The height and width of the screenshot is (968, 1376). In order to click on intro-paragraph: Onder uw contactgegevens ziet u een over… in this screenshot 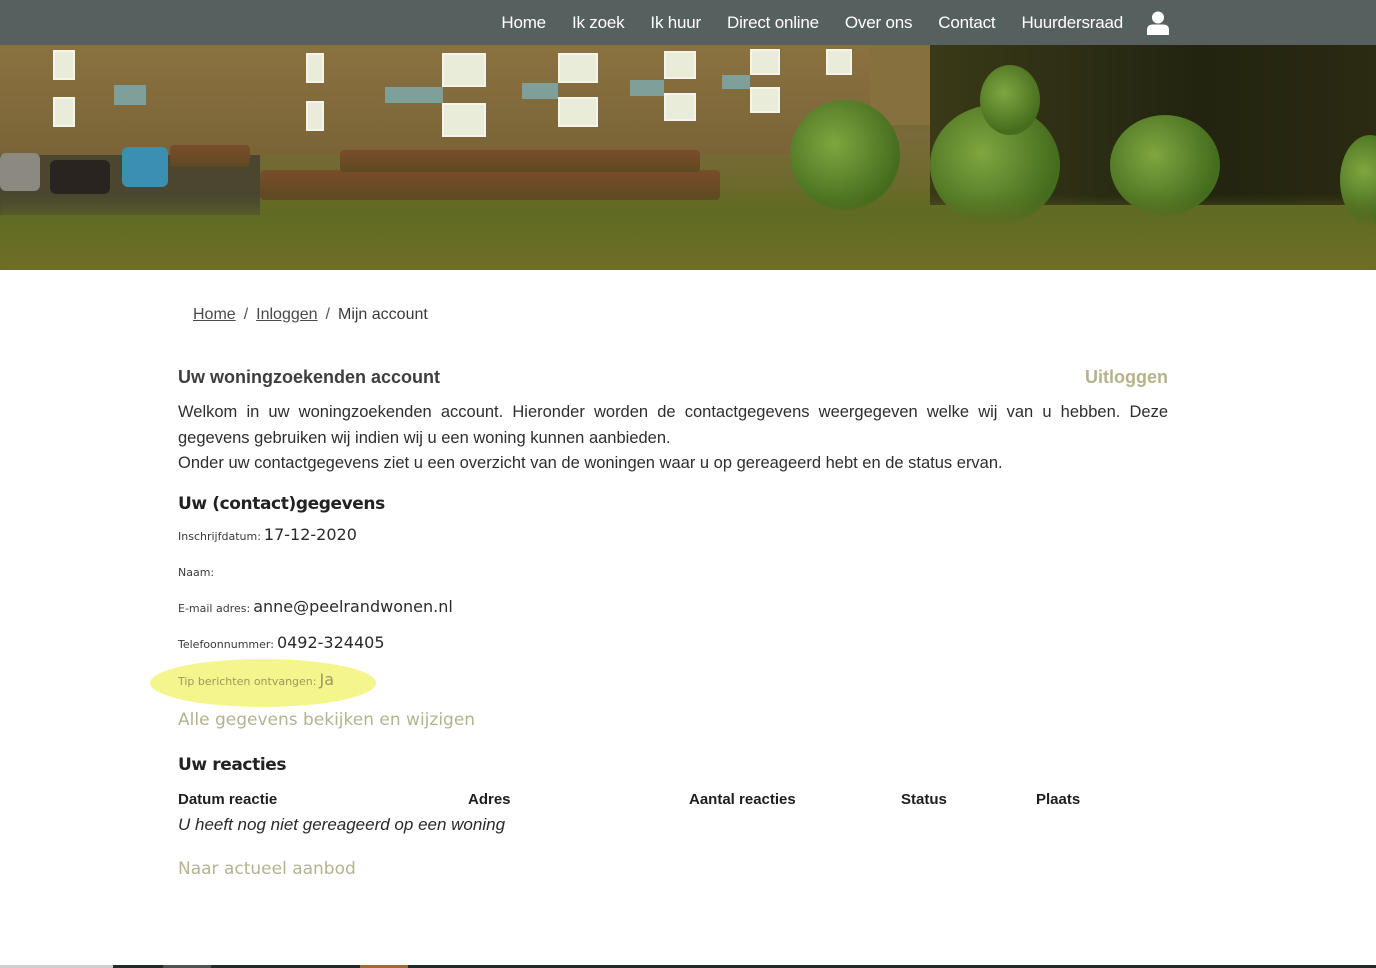, I will do `click(590, 463)`.